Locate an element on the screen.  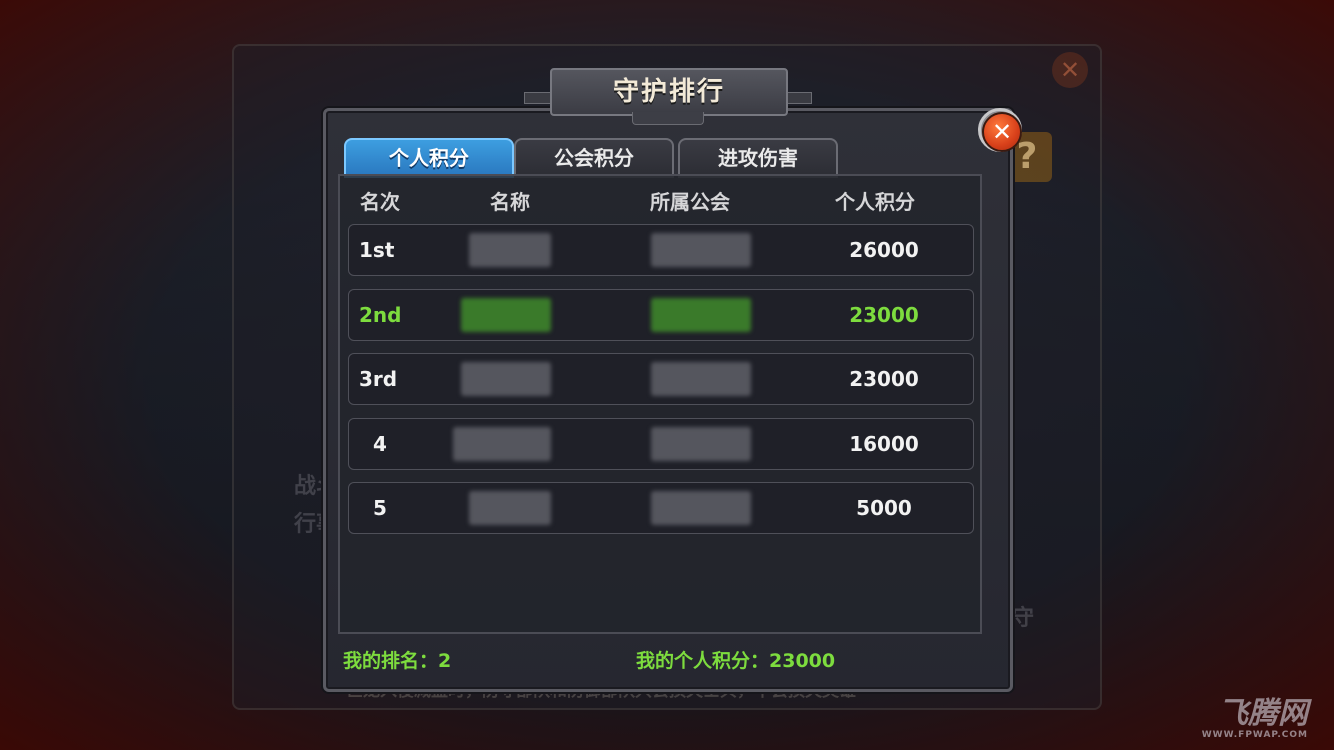
row-score: 5000 is located at coordinates (884, 508).